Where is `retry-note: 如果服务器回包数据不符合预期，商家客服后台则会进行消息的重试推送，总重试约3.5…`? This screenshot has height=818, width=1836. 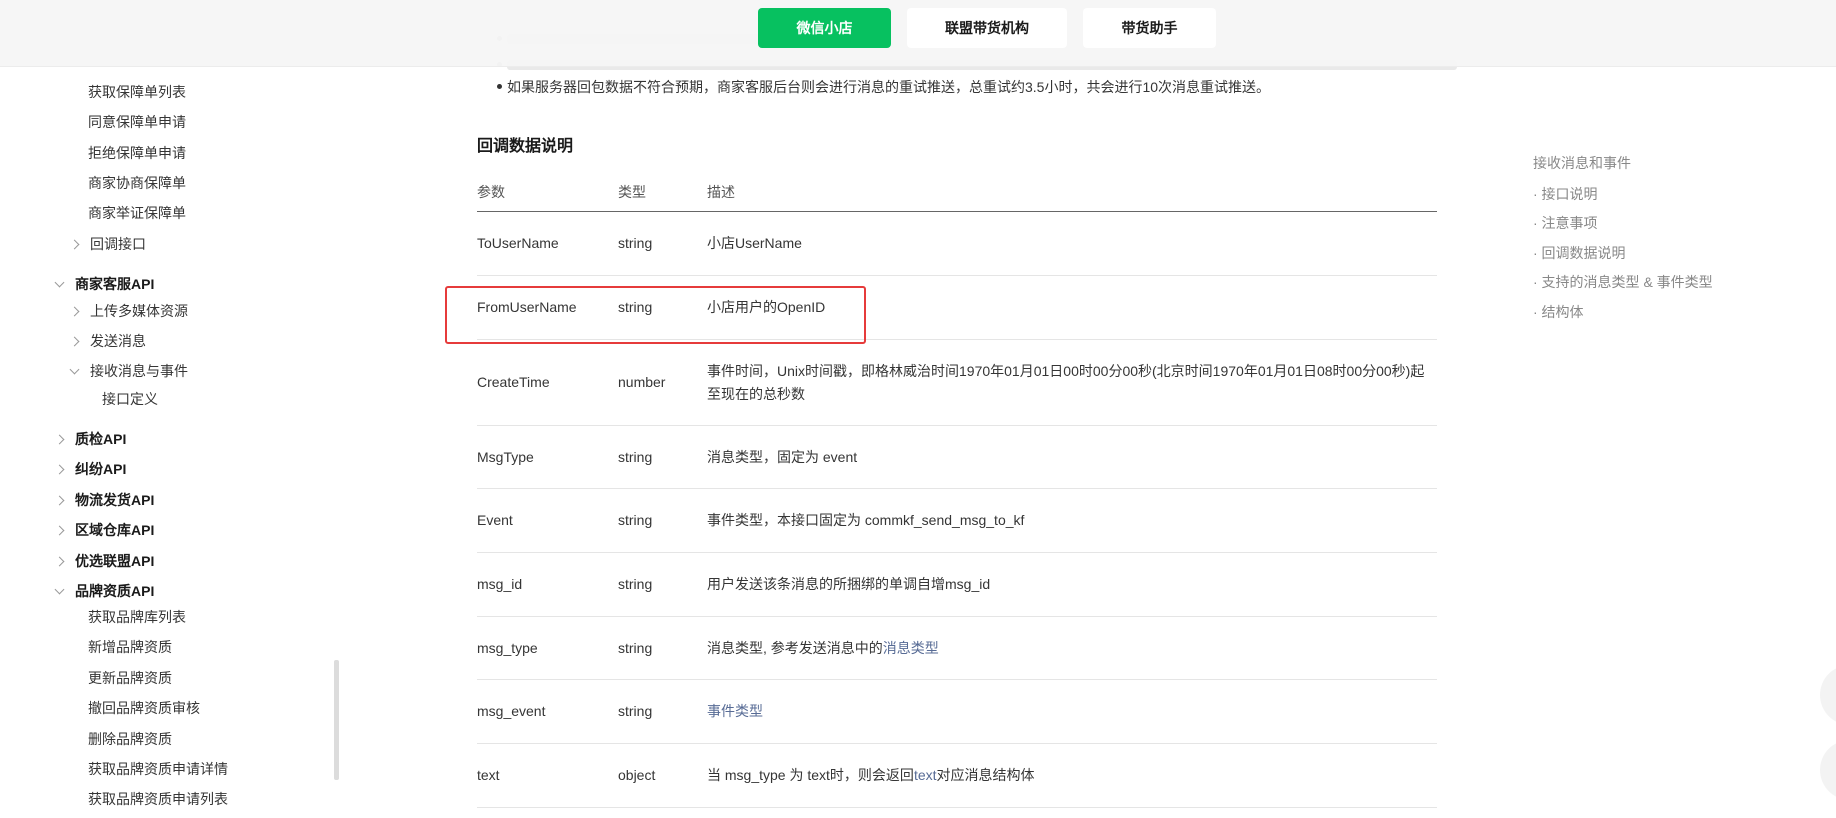 retry-note: 如果服务器回包数据不符合预期，商家客服后台则会进行消息的重试推送，总重试约3.5… is located at coordinates (889, 87).